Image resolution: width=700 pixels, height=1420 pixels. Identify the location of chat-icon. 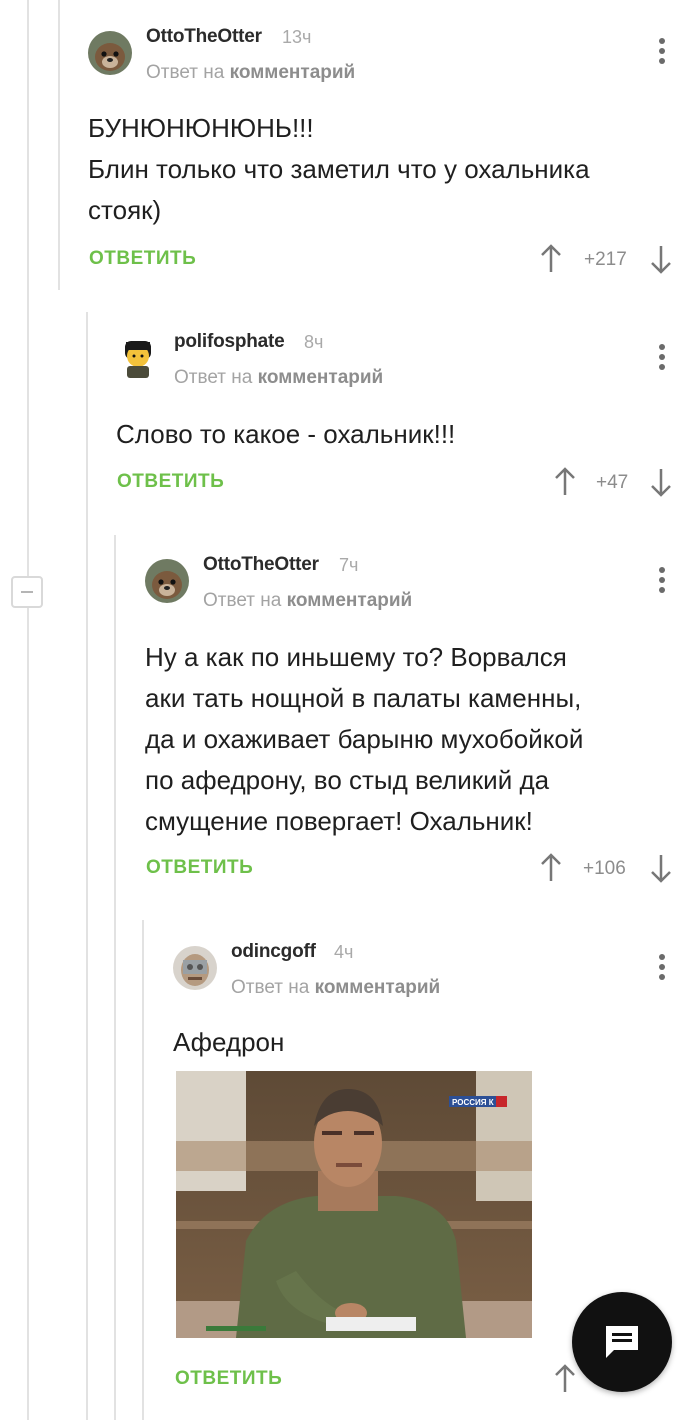
(622, 1342).